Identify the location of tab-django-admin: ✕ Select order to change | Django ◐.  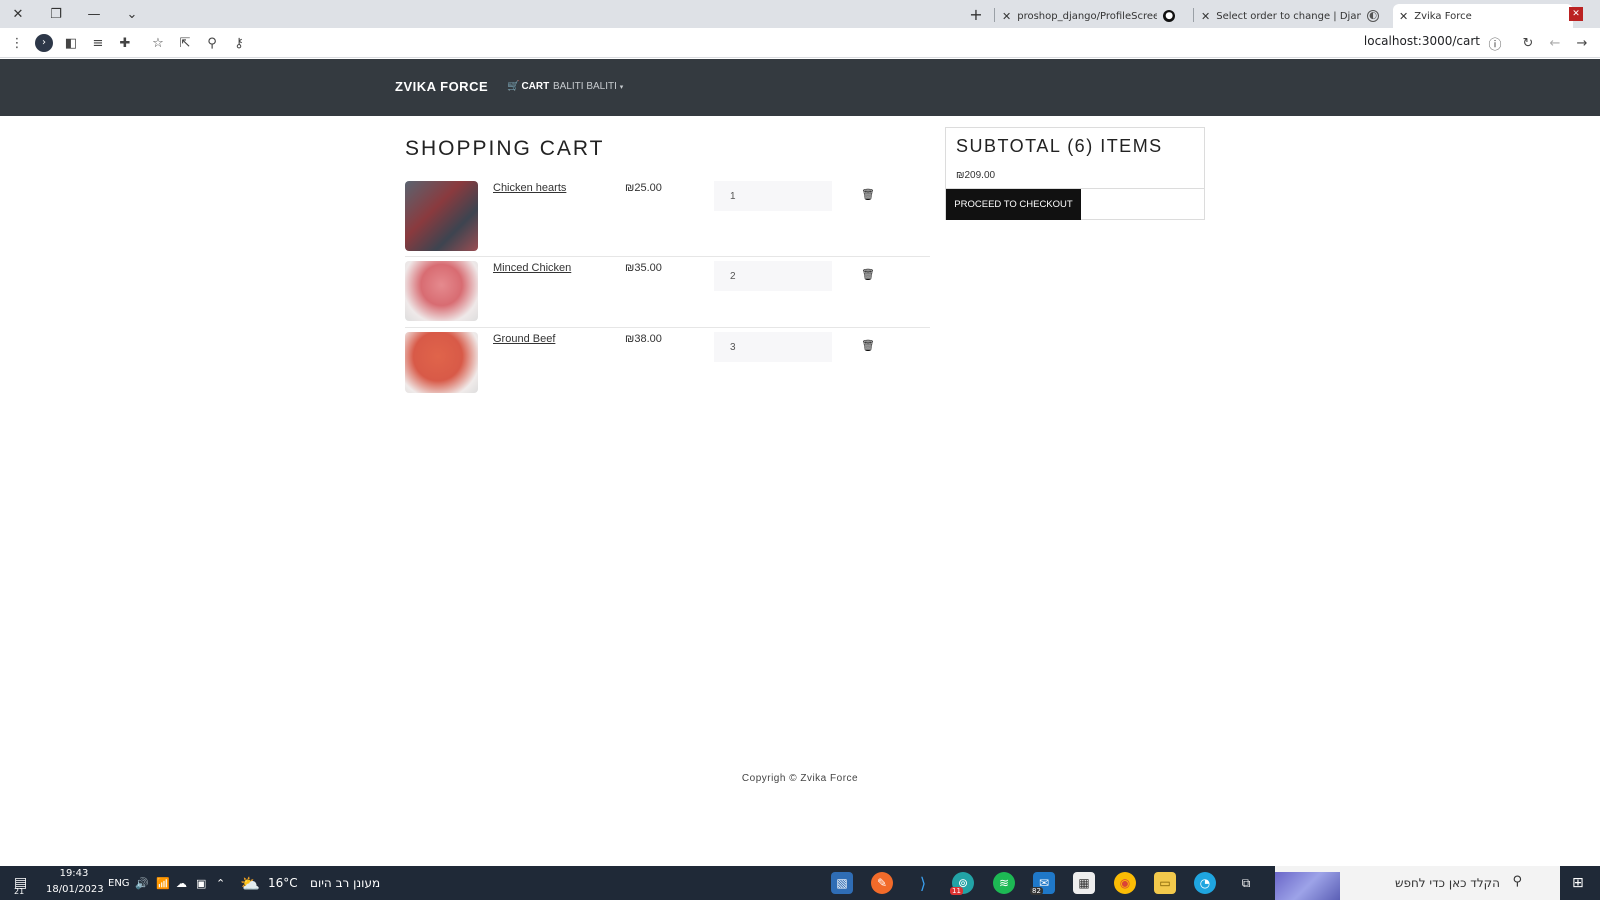
(1290, 16).